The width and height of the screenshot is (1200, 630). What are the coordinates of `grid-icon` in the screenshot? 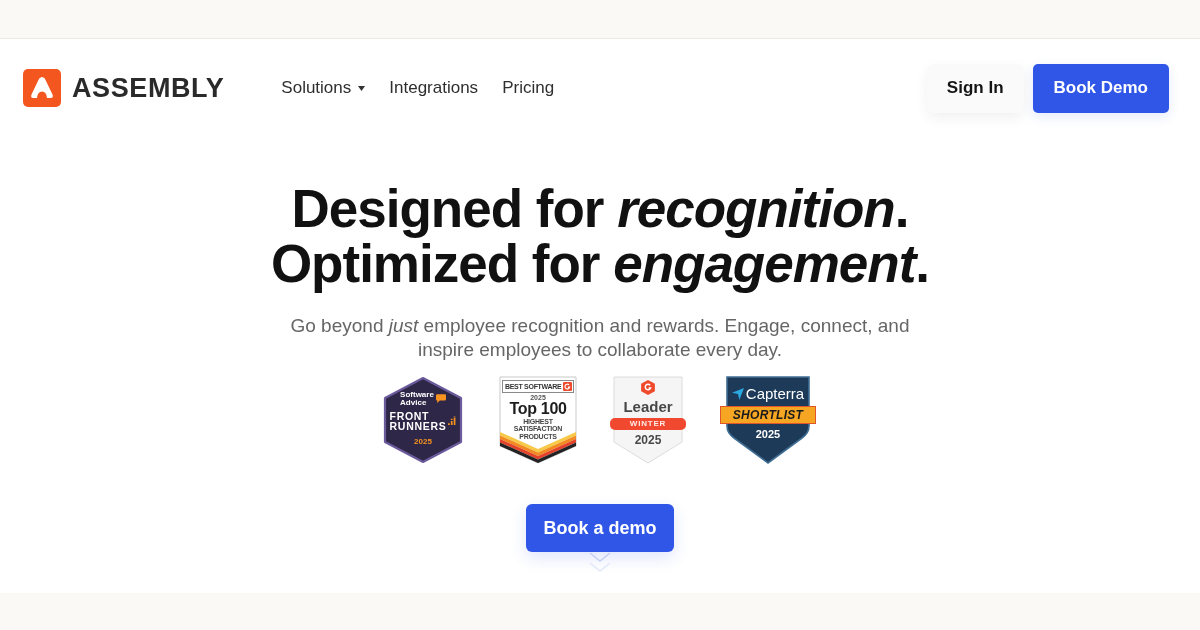 It's located at (452, 421).